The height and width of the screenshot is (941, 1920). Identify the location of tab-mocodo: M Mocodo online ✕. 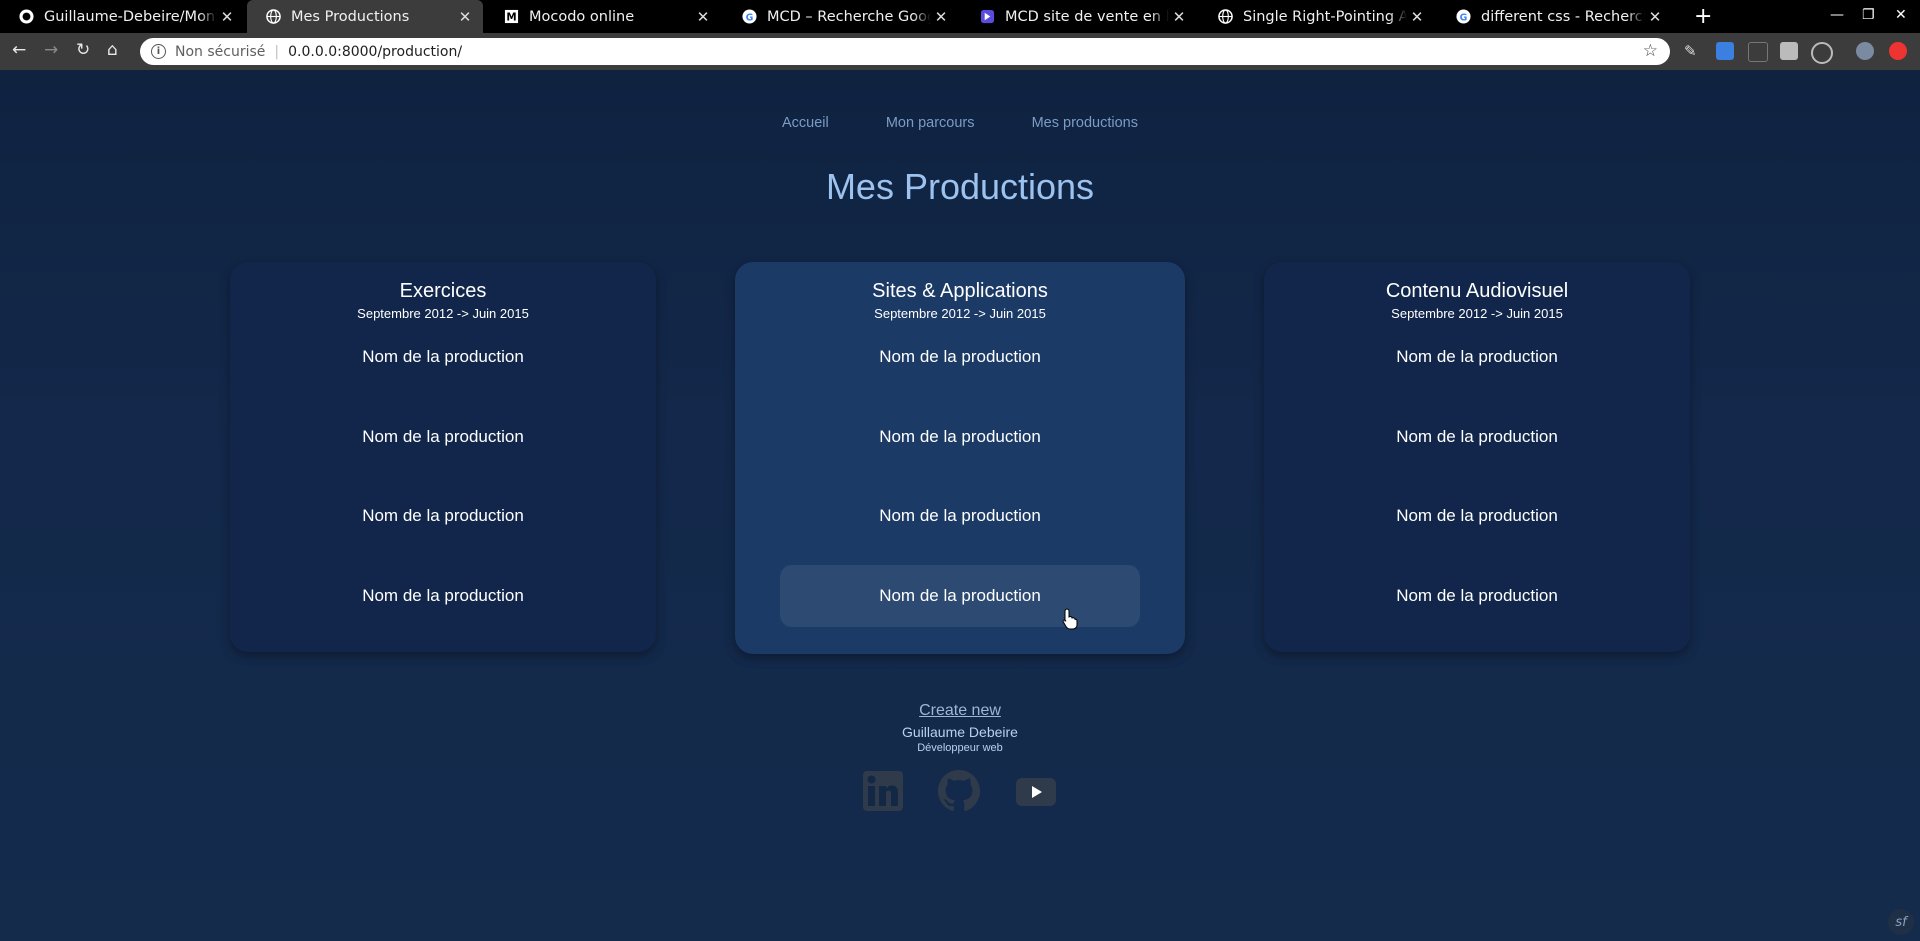
(603, 16).